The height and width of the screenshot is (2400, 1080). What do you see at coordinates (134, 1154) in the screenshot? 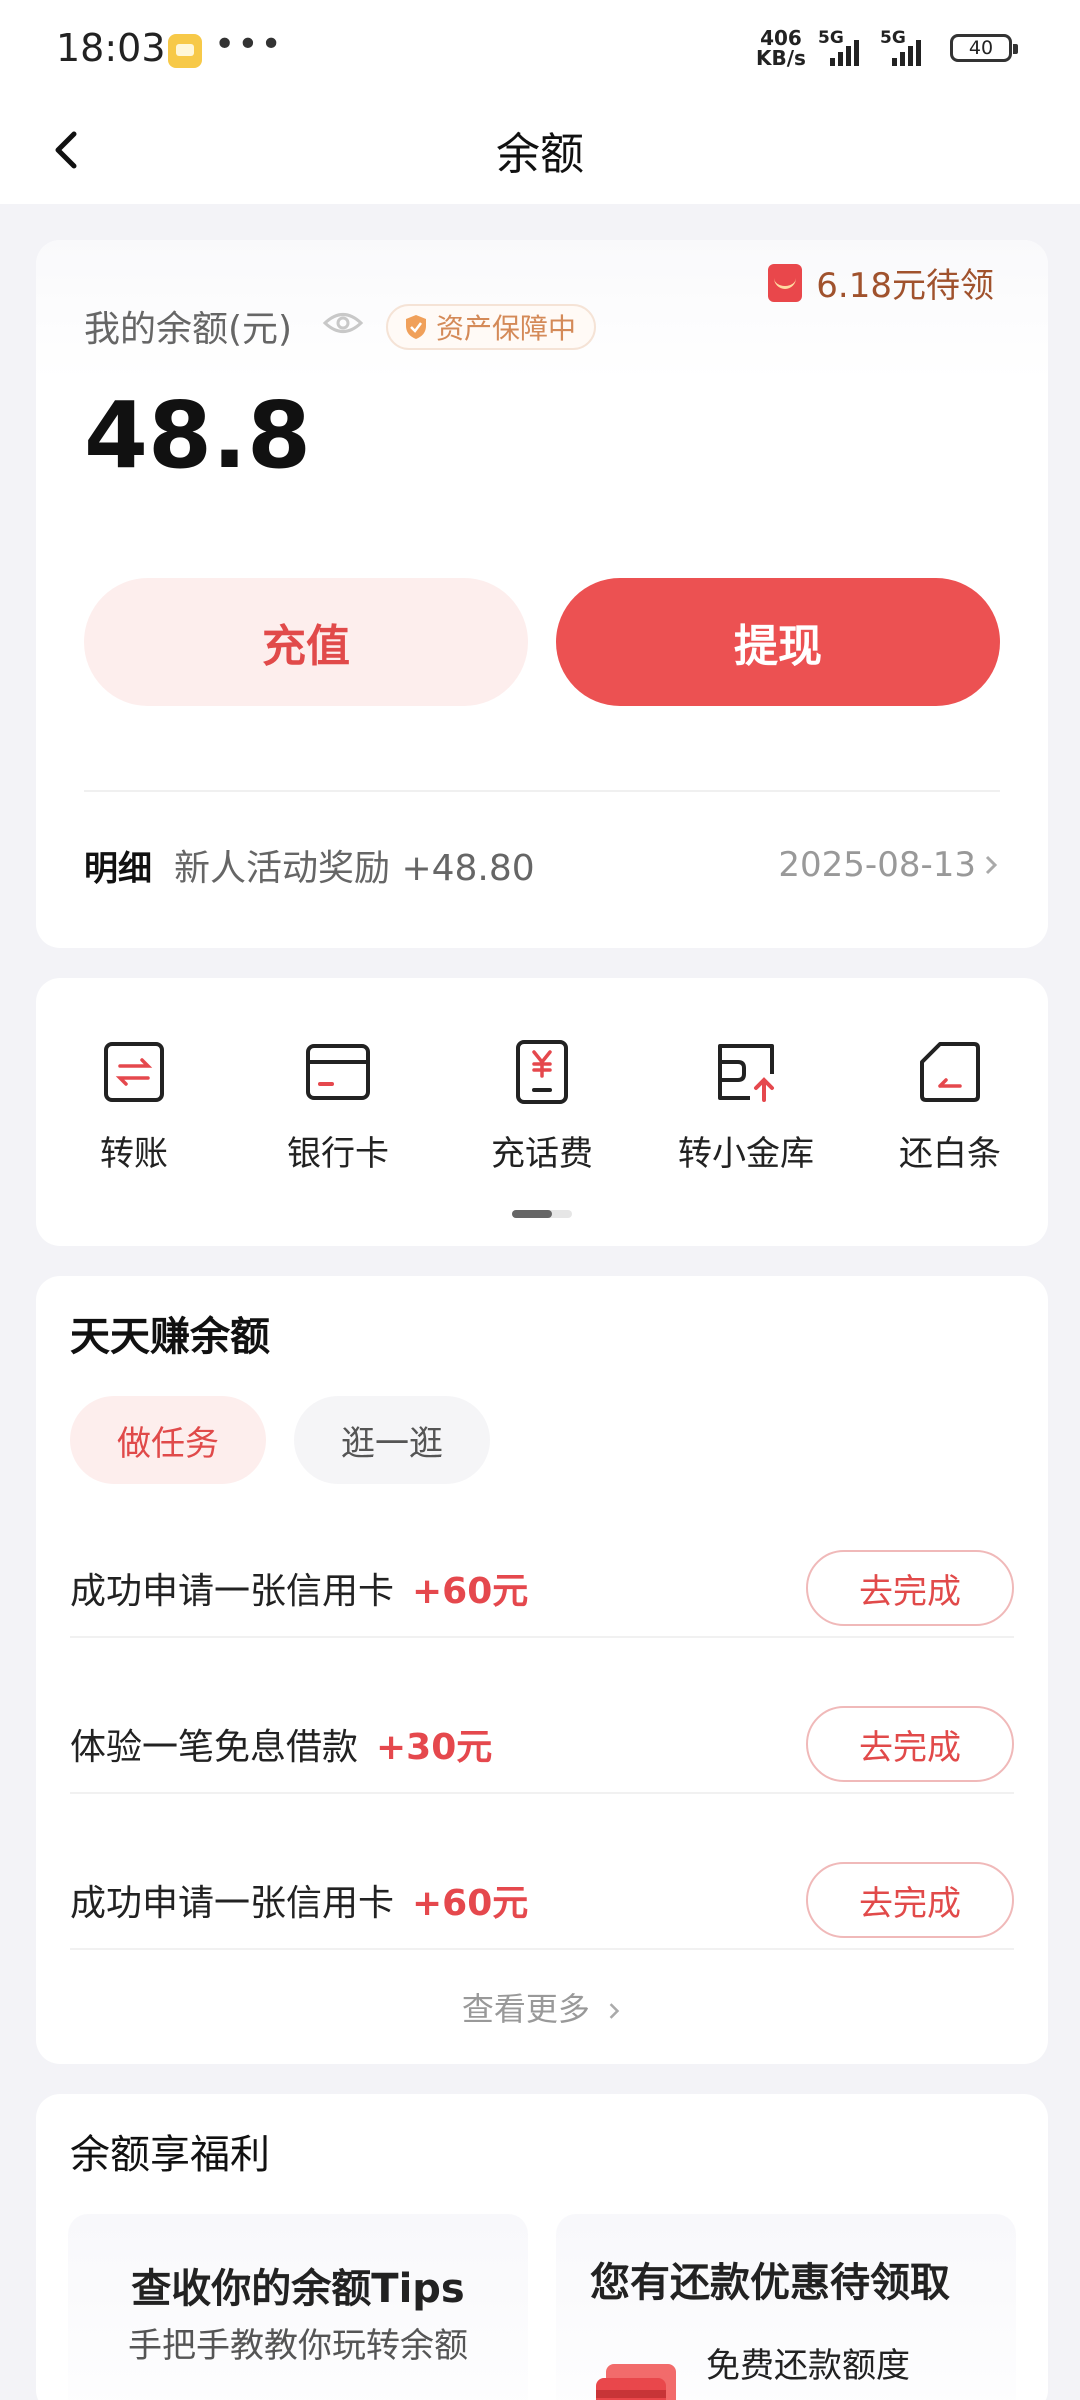
I see `shortcut-label: 转账` at bounding box center [134, 1154].